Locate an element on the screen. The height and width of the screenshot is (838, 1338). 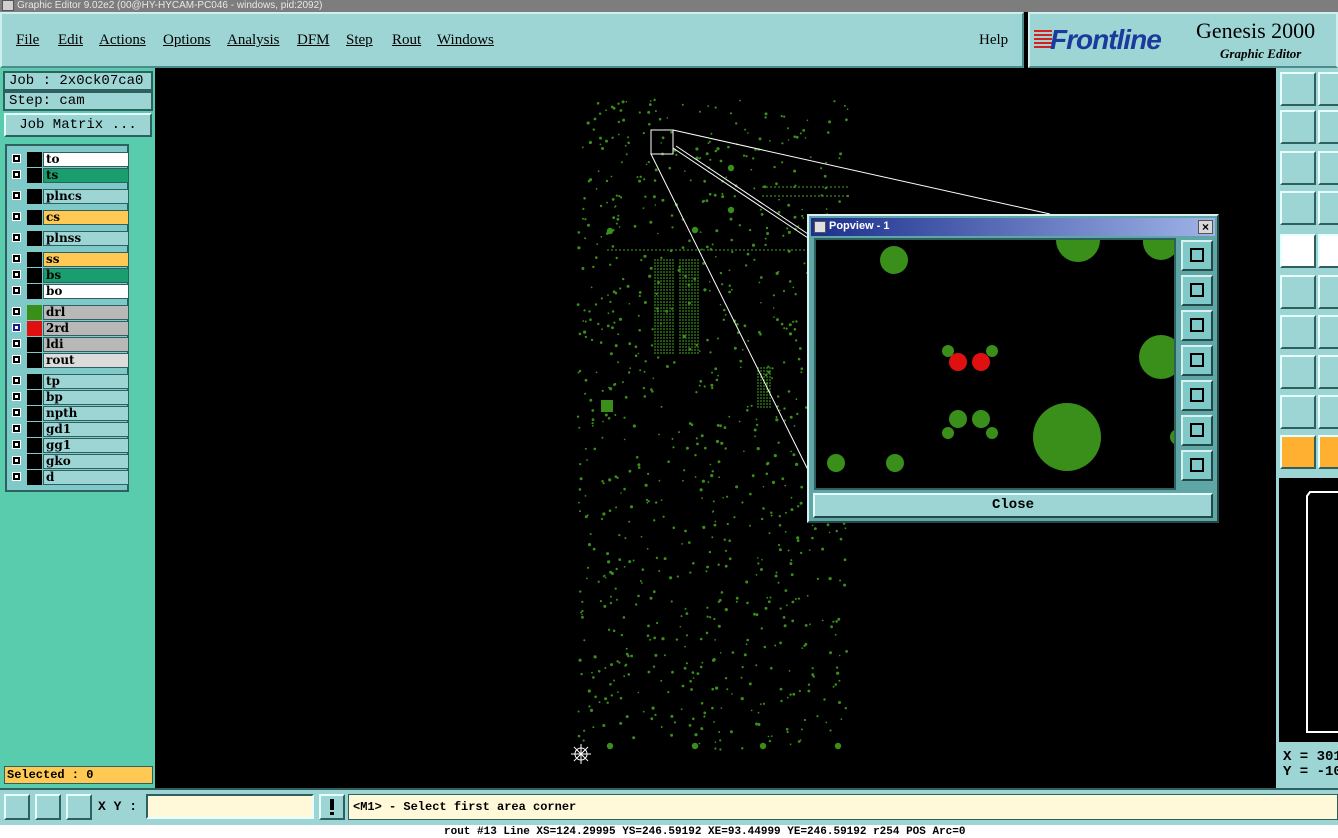
menu-file: File is located at coordinates (27, 40).